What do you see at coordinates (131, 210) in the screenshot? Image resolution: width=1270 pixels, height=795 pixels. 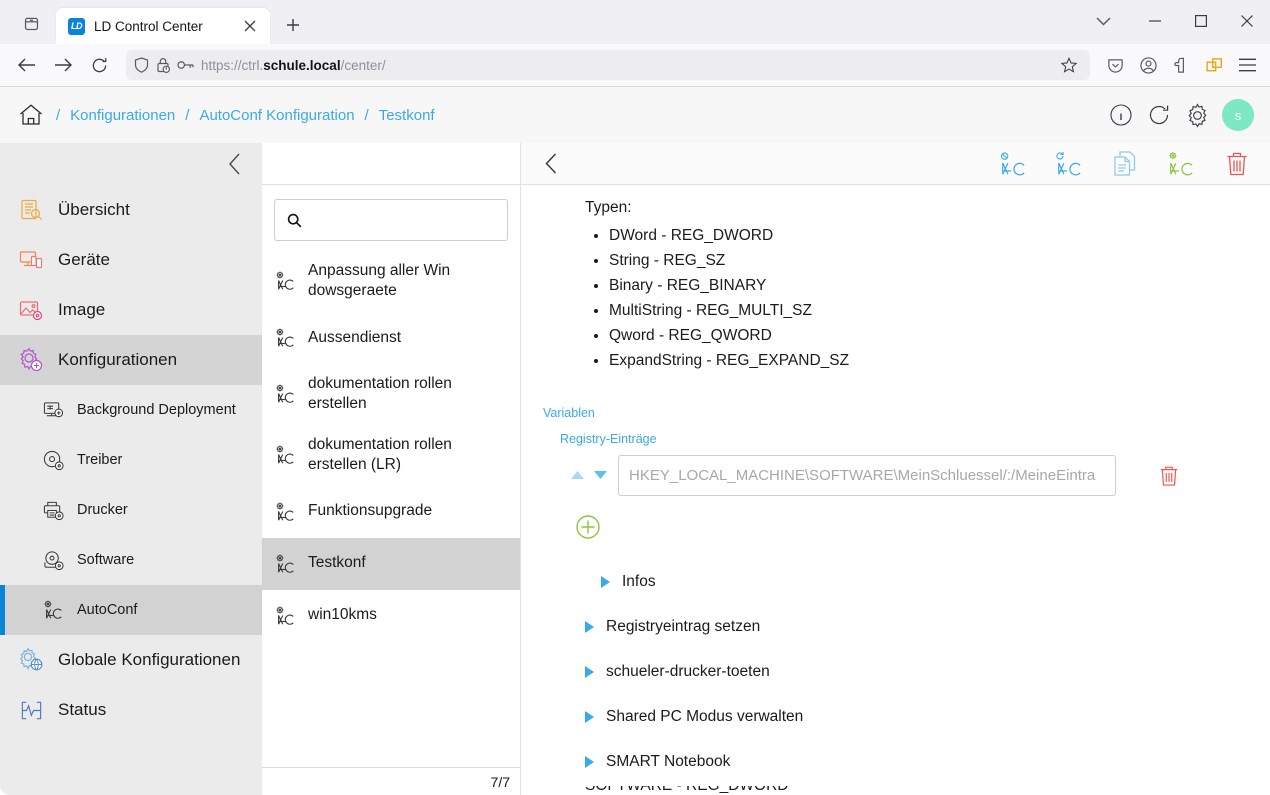 I see `sidebar-item-uebersicht: Übersicht` at bounding box center [131, 210].